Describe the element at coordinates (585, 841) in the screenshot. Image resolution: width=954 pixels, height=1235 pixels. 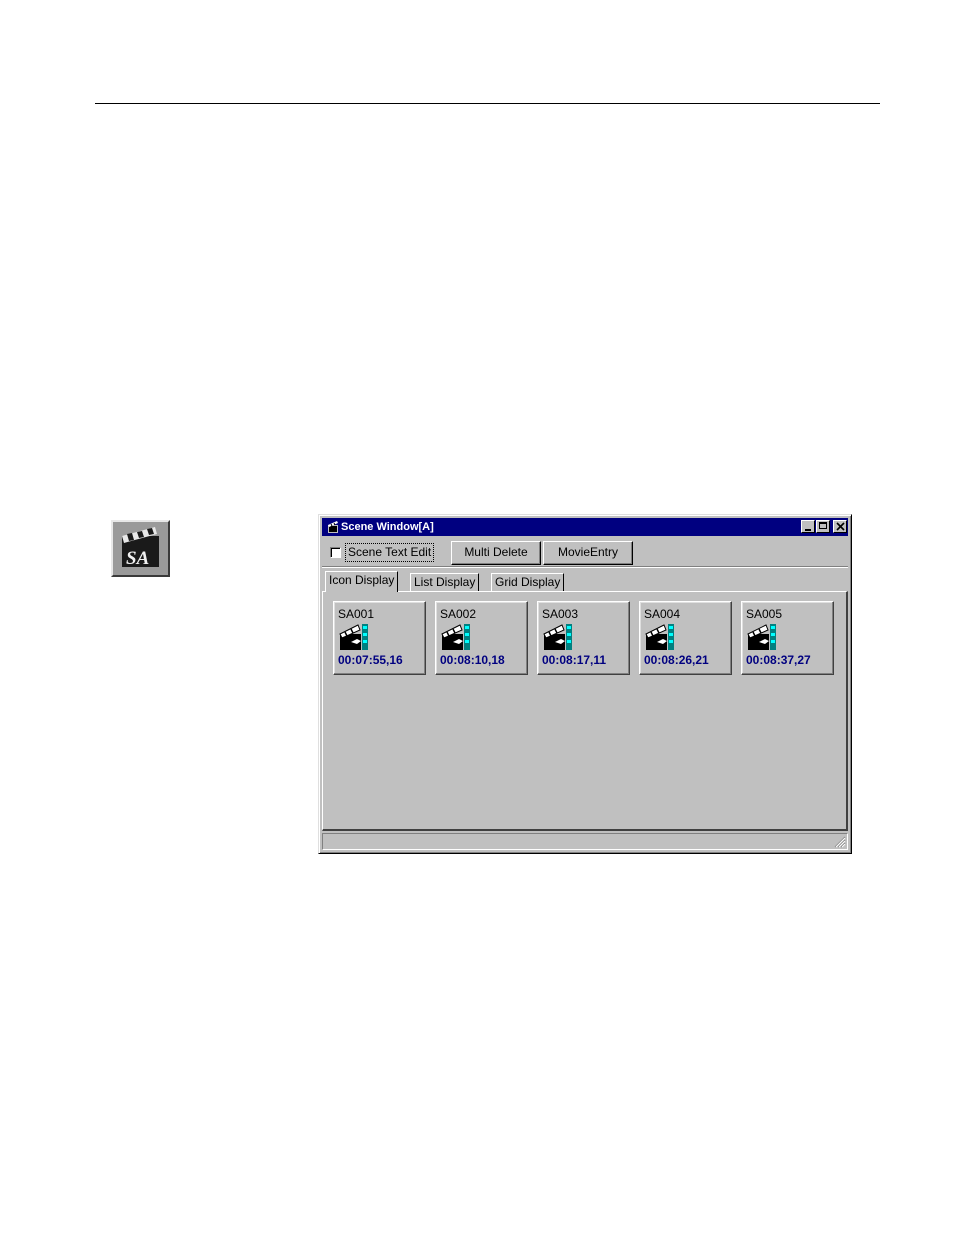
I see `status-bar` at that location.